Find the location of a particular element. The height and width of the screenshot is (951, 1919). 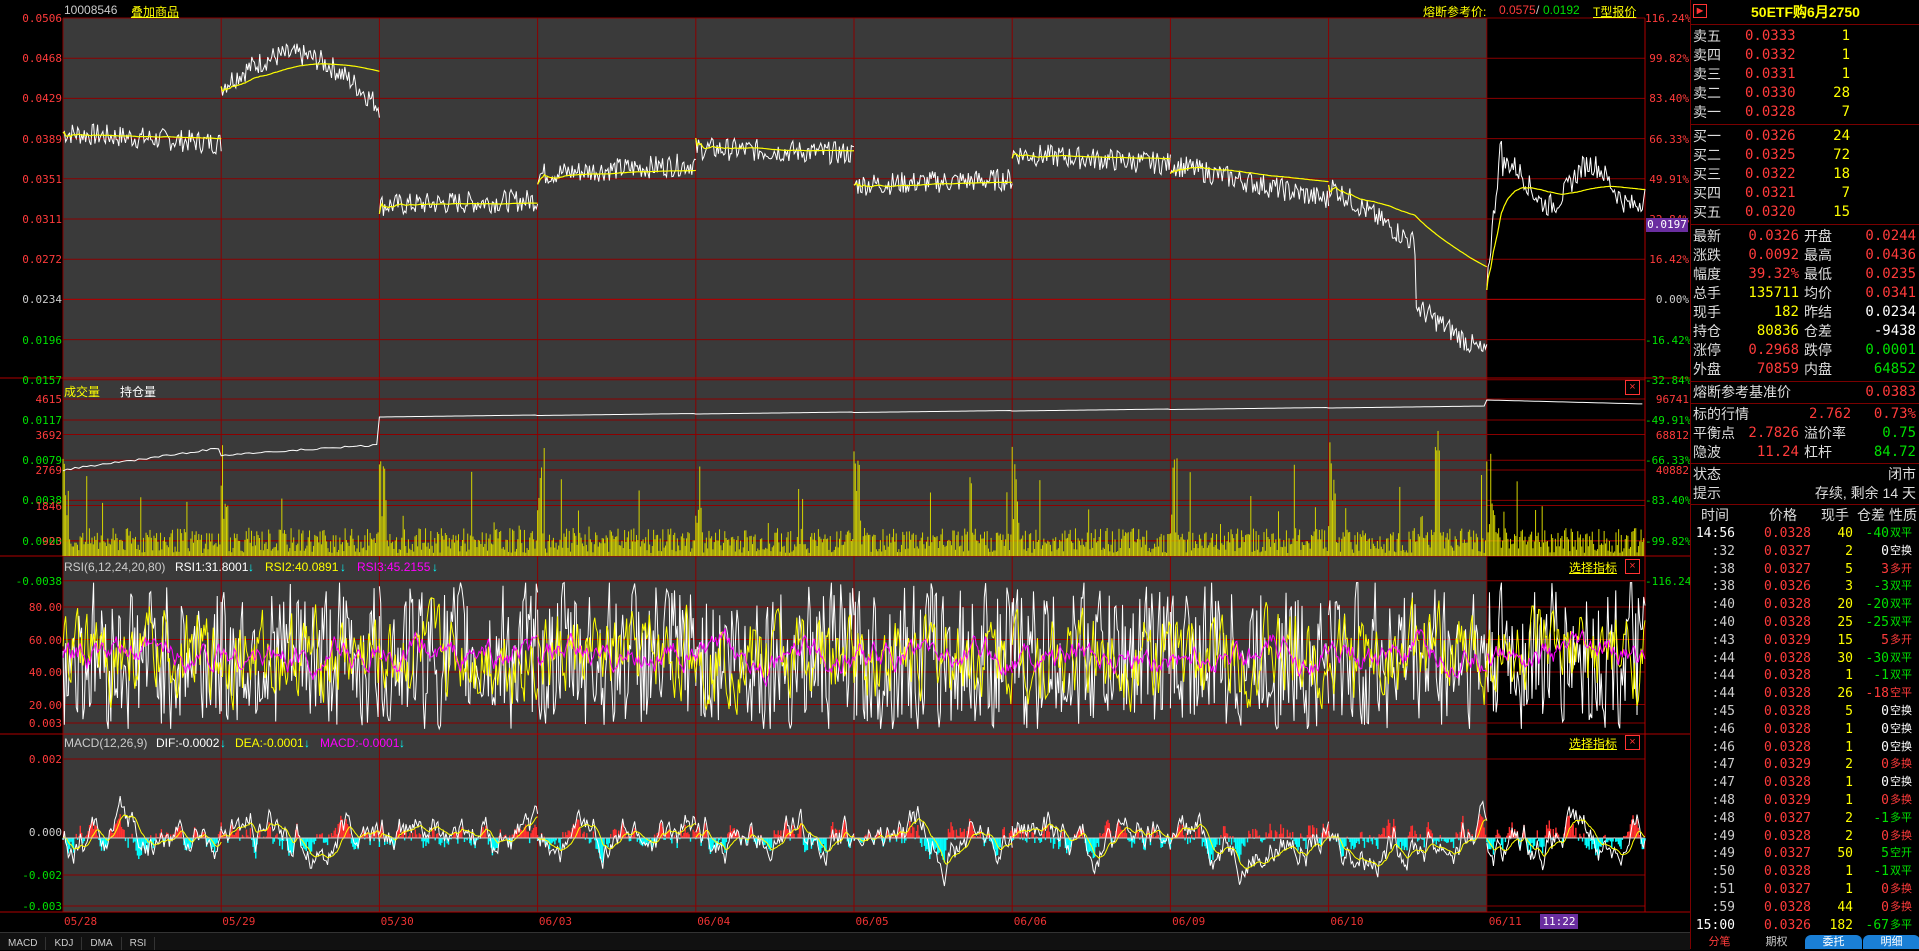

oi-tick-label: 96741 is located at coordinates (1672, 399).